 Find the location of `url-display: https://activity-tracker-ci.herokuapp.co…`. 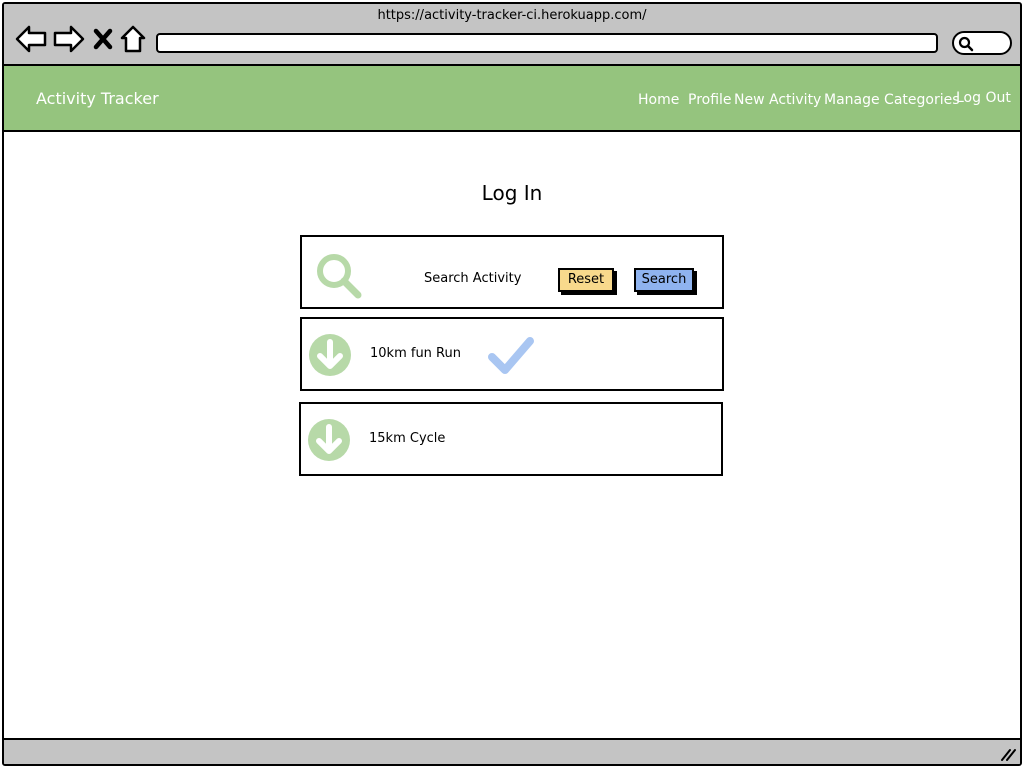

url-display: https://activity-tracker-ci.herokuapp.co… is located at coordinates (512, 15).